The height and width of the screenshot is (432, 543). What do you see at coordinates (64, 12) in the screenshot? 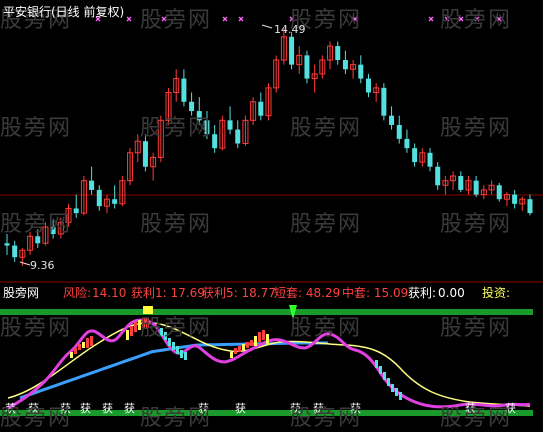
I see `chart-title: 平安银行(日线 前复权)` at bounding box center [64, 12].